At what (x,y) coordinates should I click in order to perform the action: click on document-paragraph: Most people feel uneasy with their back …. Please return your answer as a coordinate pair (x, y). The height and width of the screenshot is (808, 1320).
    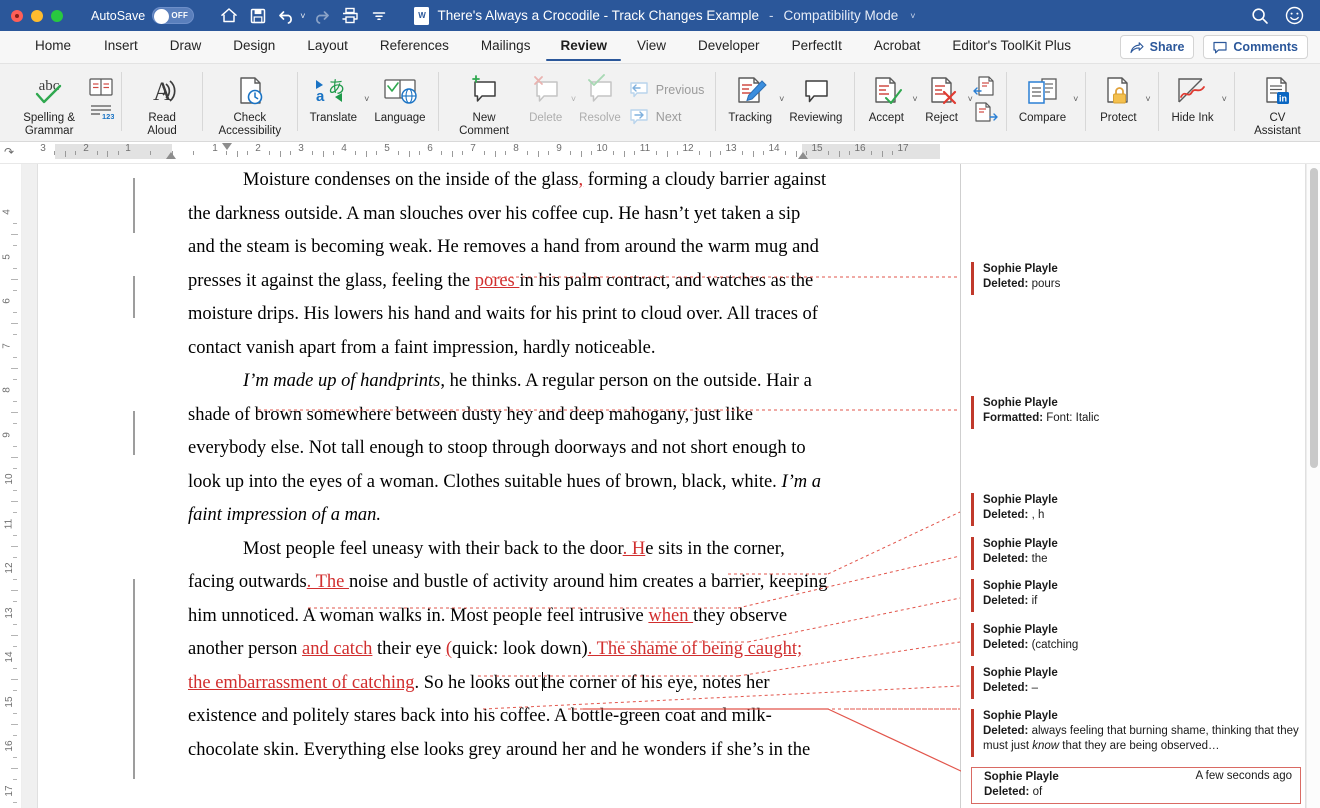
    Looking at the image, I should click on (508, 650).